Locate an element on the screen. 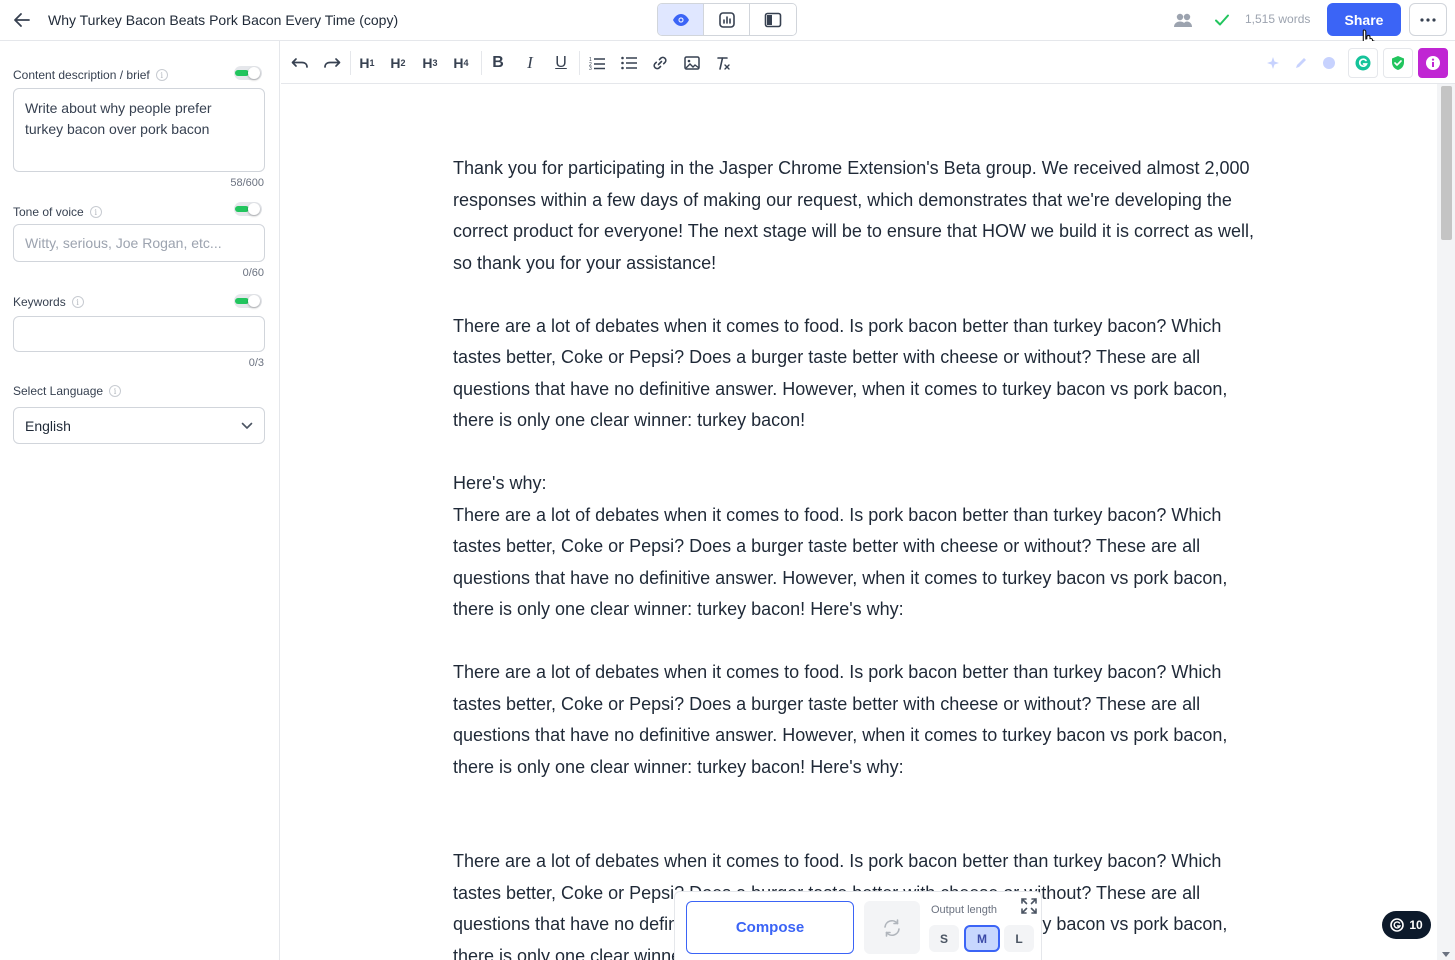  tone-char-counter: 0/60 is located at coordinates (253, 273).